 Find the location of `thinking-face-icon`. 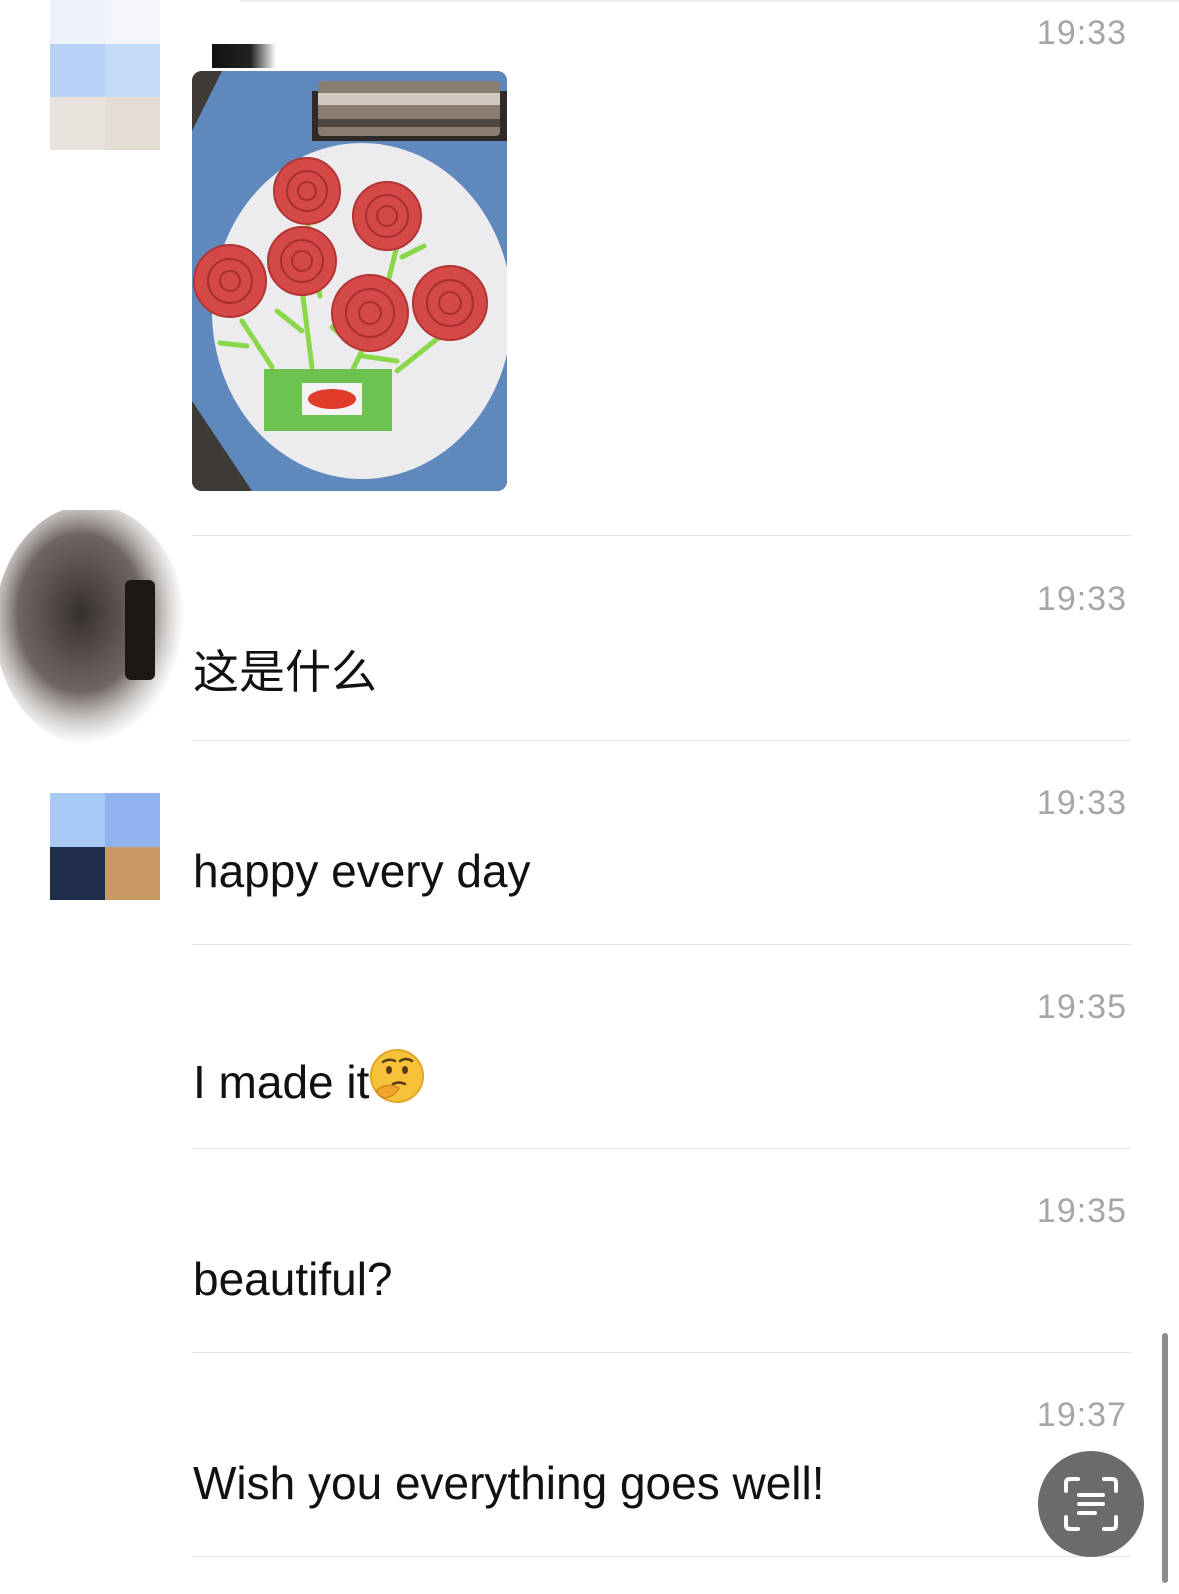

thinking-face-icon is located at coordinates (397, 1081).